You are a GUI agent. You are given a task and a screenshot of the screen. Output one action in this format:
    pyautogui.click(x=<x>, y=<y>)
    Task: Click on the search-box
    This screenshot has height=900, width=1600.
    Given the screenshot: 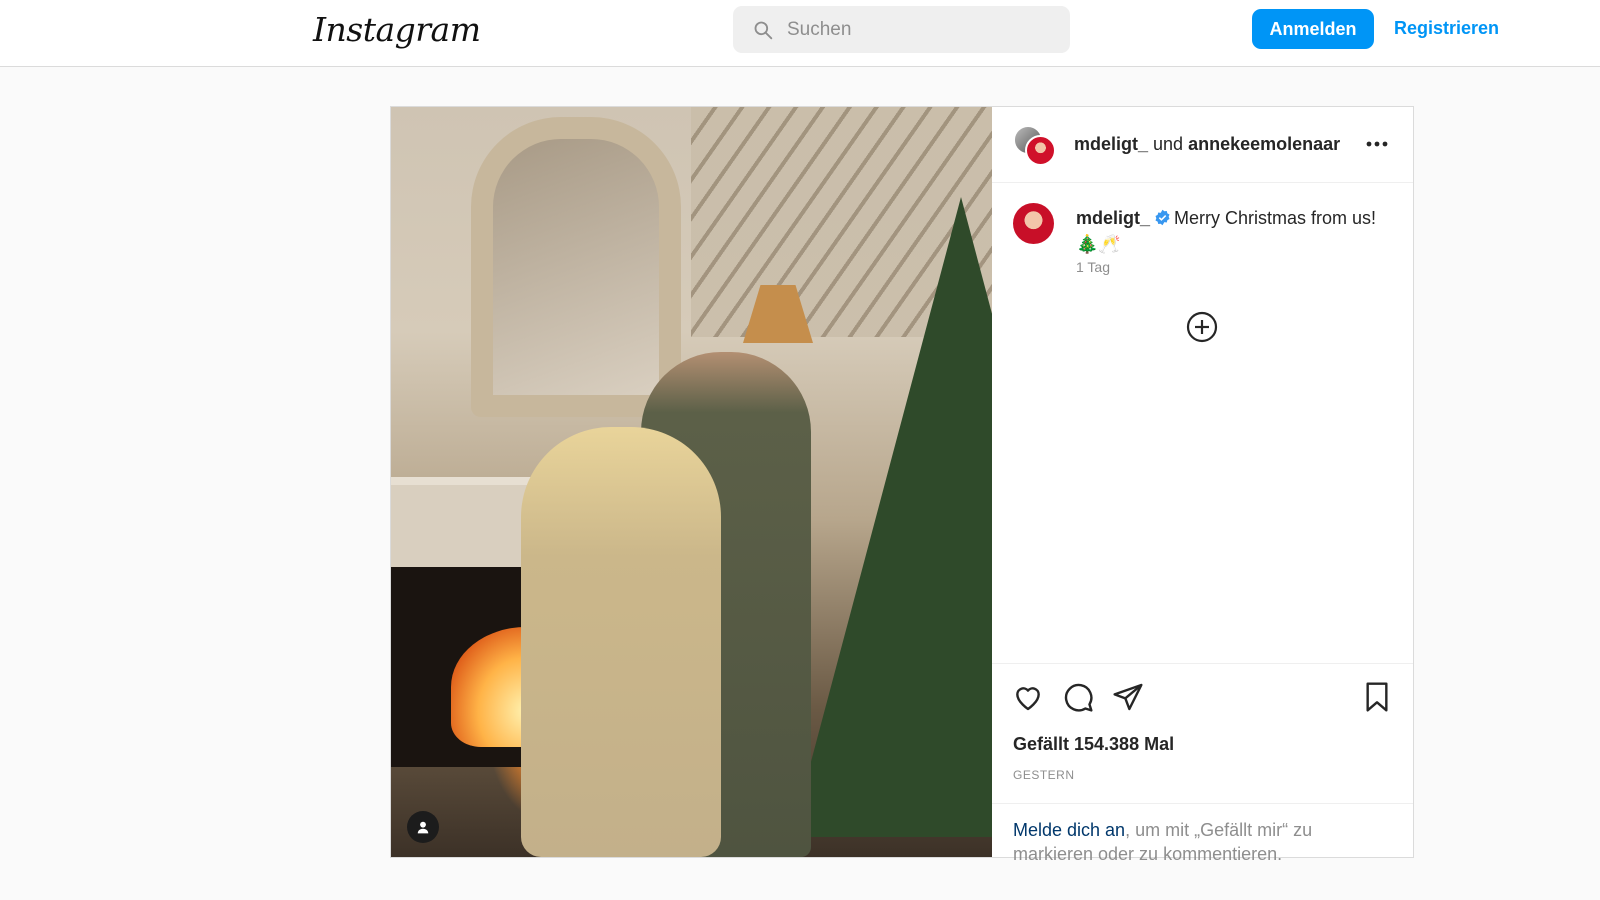 What is the action you would take?
    pyautogui.click(x=901, y=29)
    